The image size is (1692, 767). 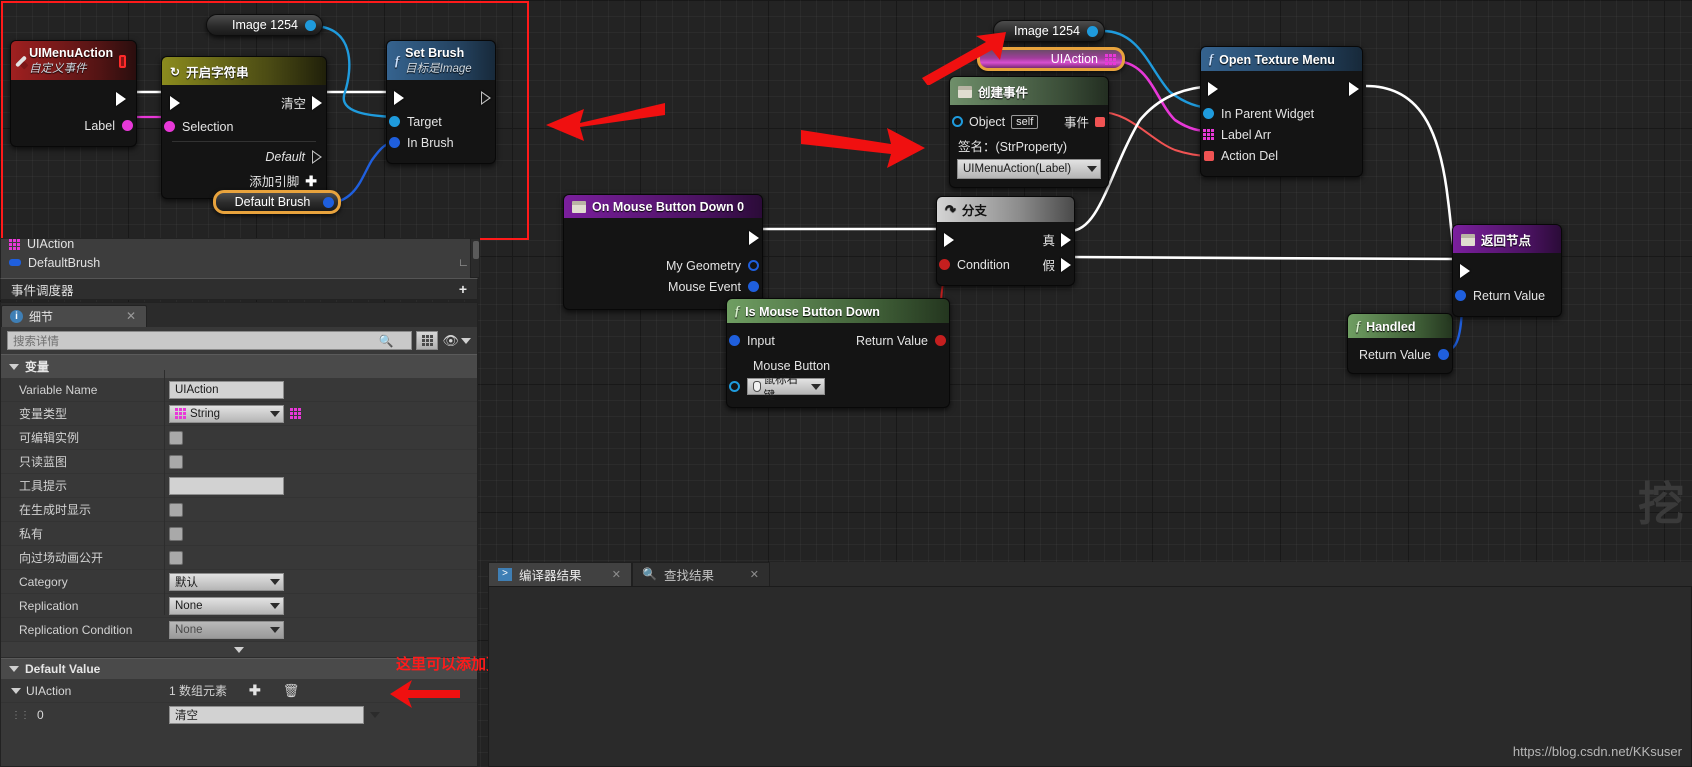 I want to click on get-uiaction-node: UIAction, so click(x=1051, y=59).